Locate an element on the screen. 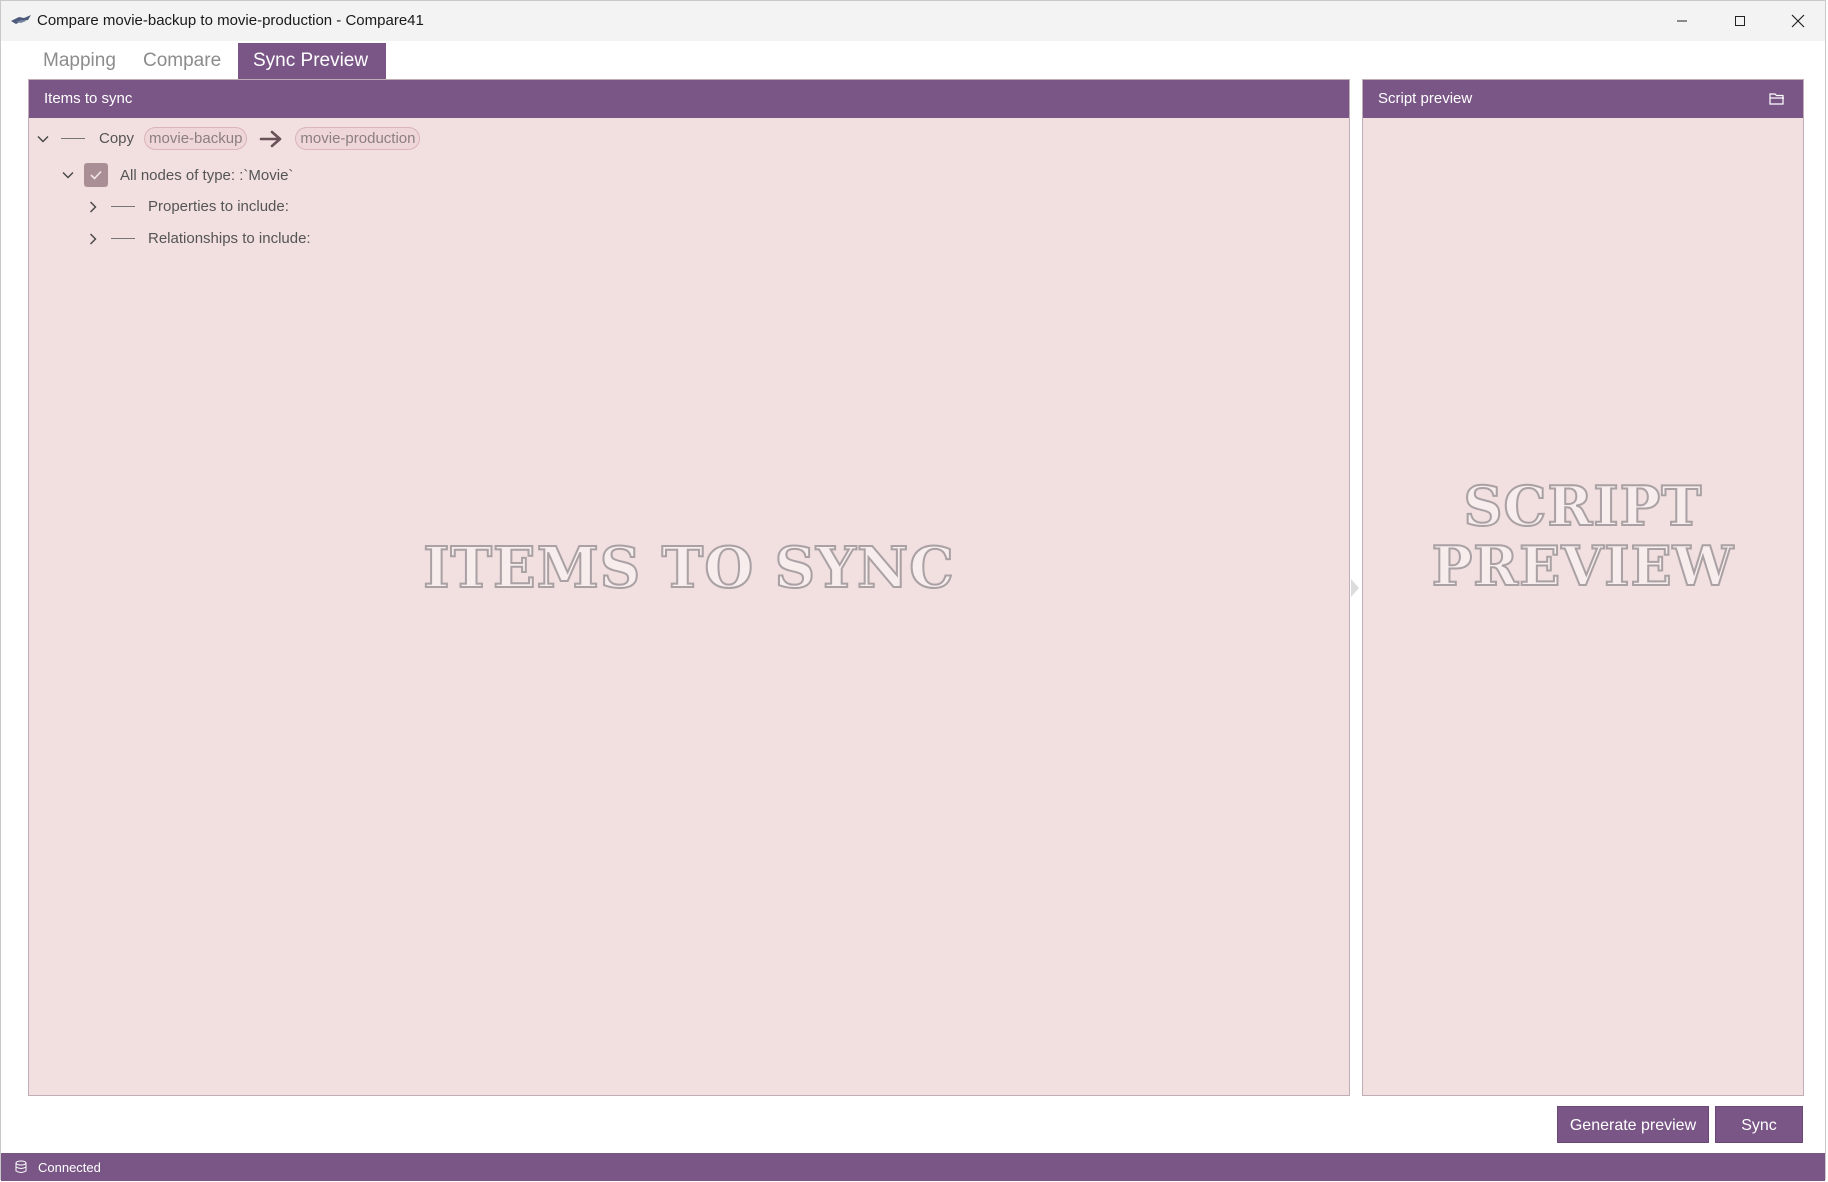  generate-preview-button: Generate preview is located at coordinates (1633, 1124).